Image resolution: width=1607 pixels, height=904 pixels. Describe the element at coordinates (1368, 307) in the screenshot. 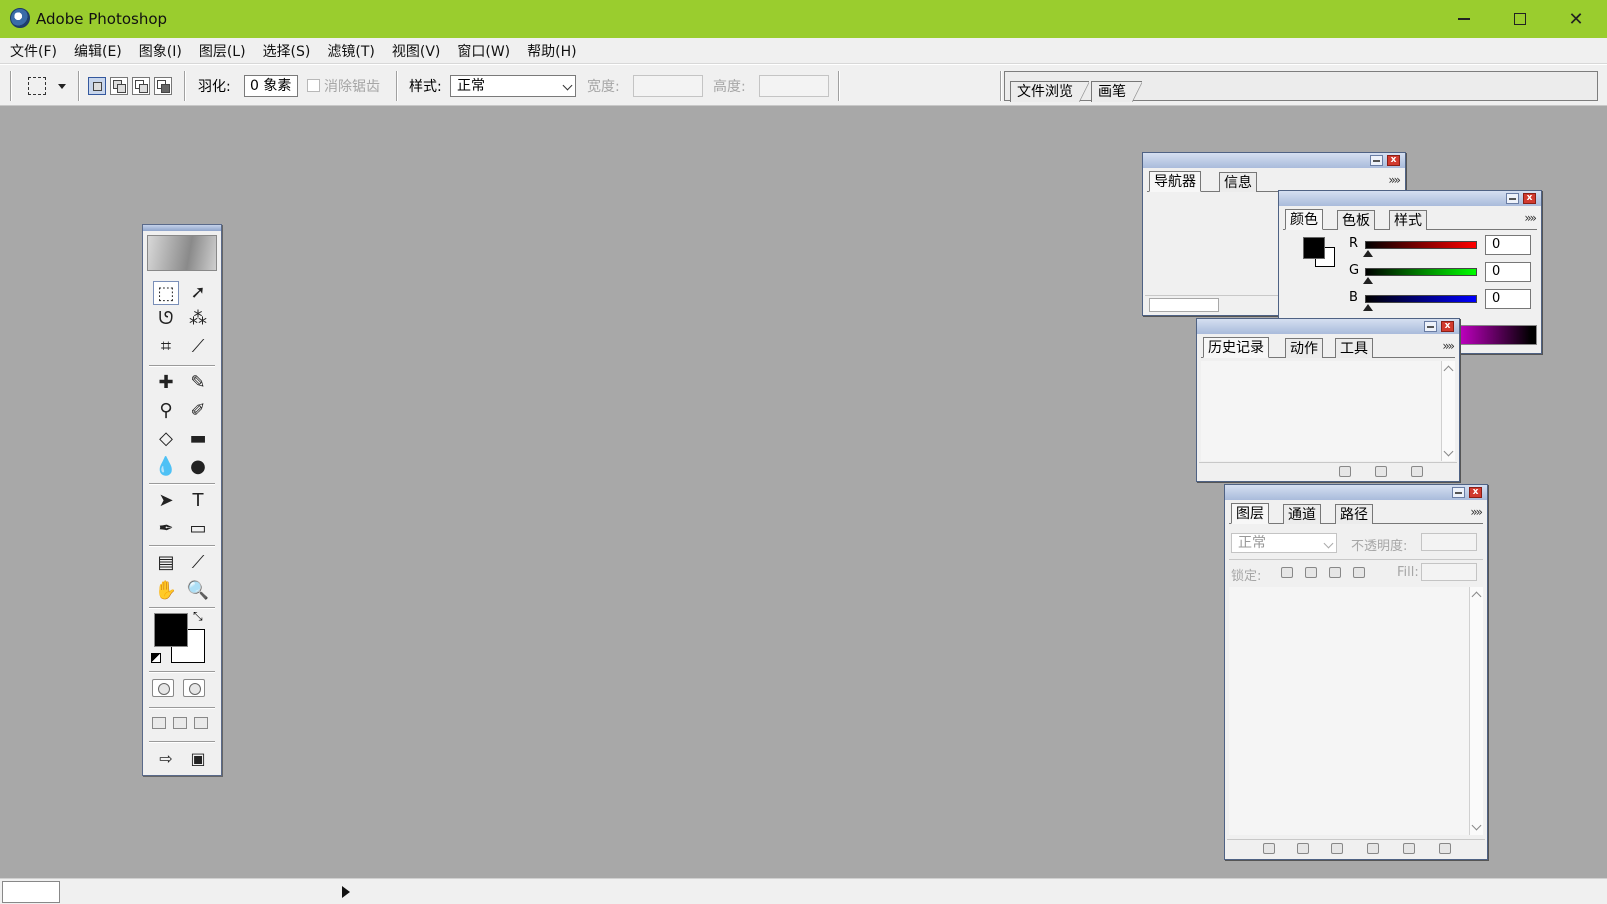

I see `blue-slider-knob` at that location.